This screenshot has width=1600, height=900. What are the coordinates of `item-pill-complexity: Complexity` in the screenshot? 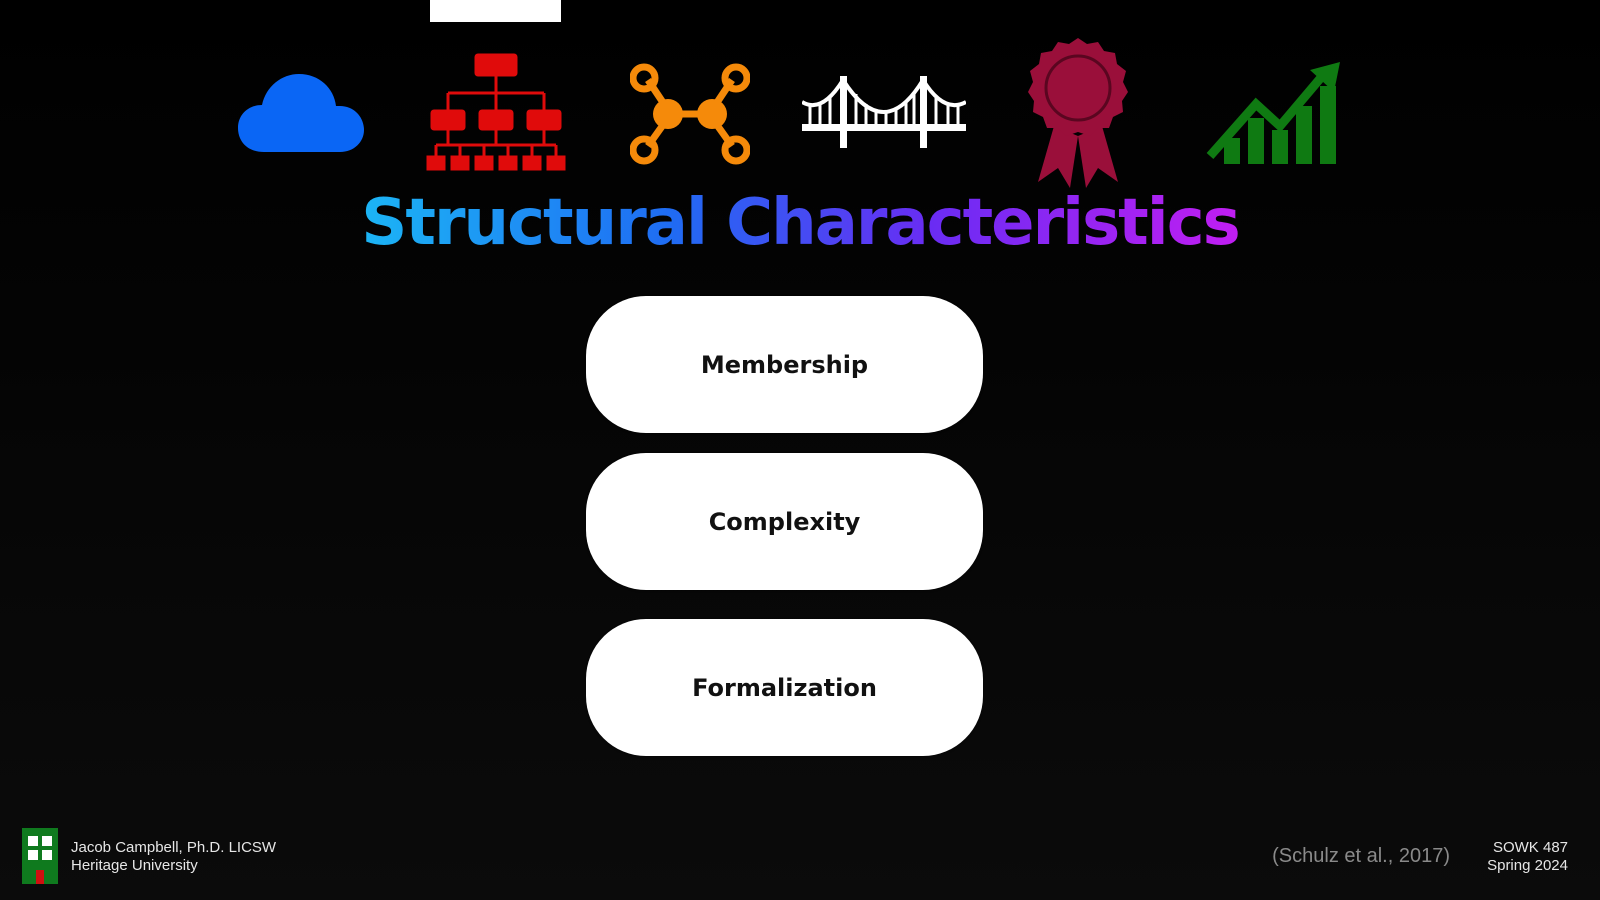 It's located at (784, 521).